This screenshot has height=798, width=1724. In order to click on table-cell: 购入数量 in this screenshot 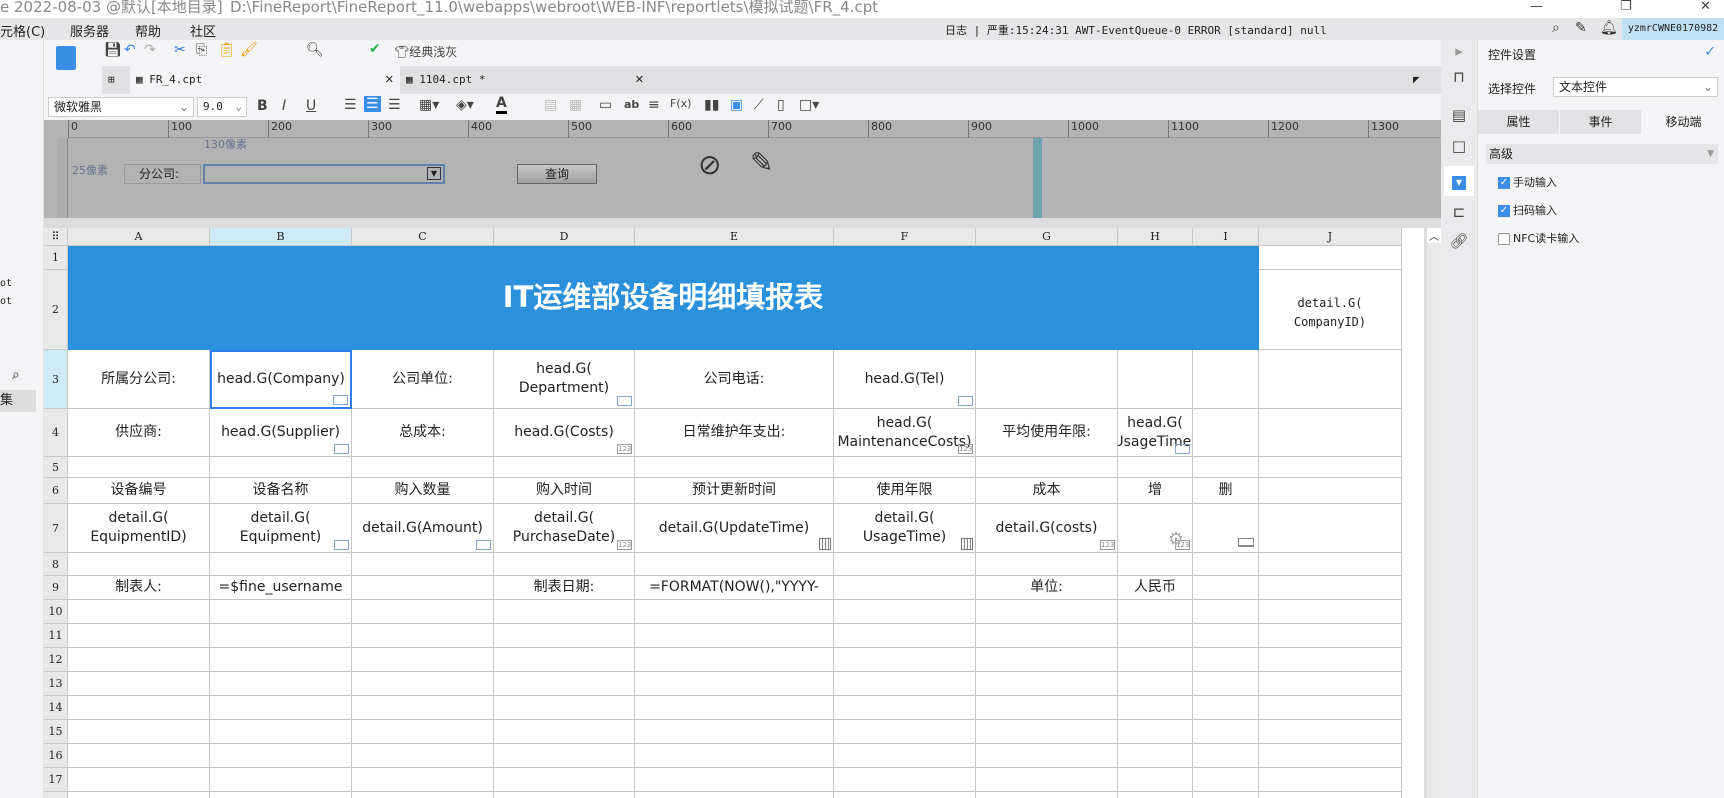, I will do `click(423, 491)`.